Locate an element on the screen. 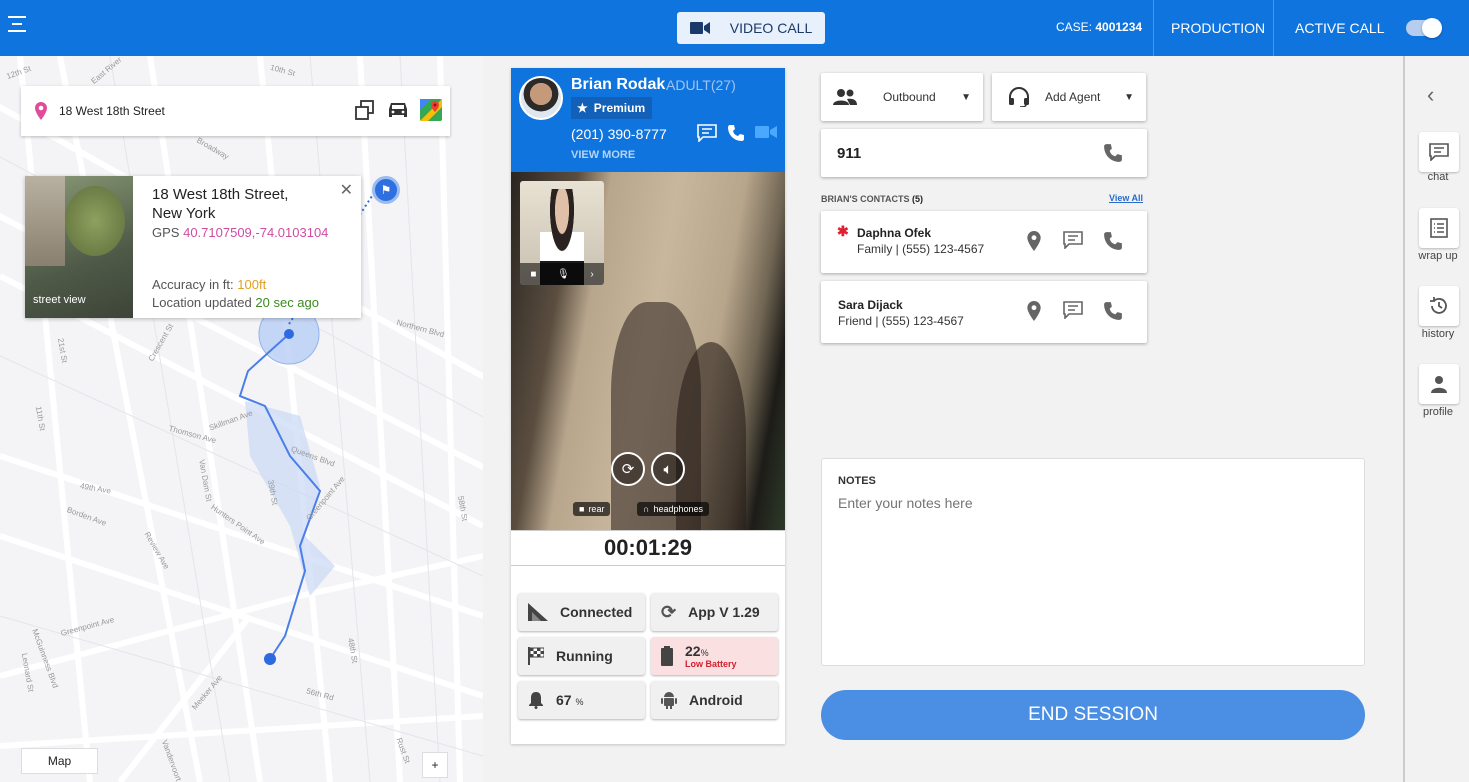  wrap-up-label: wrap up is located at coordinates (1438, 256).